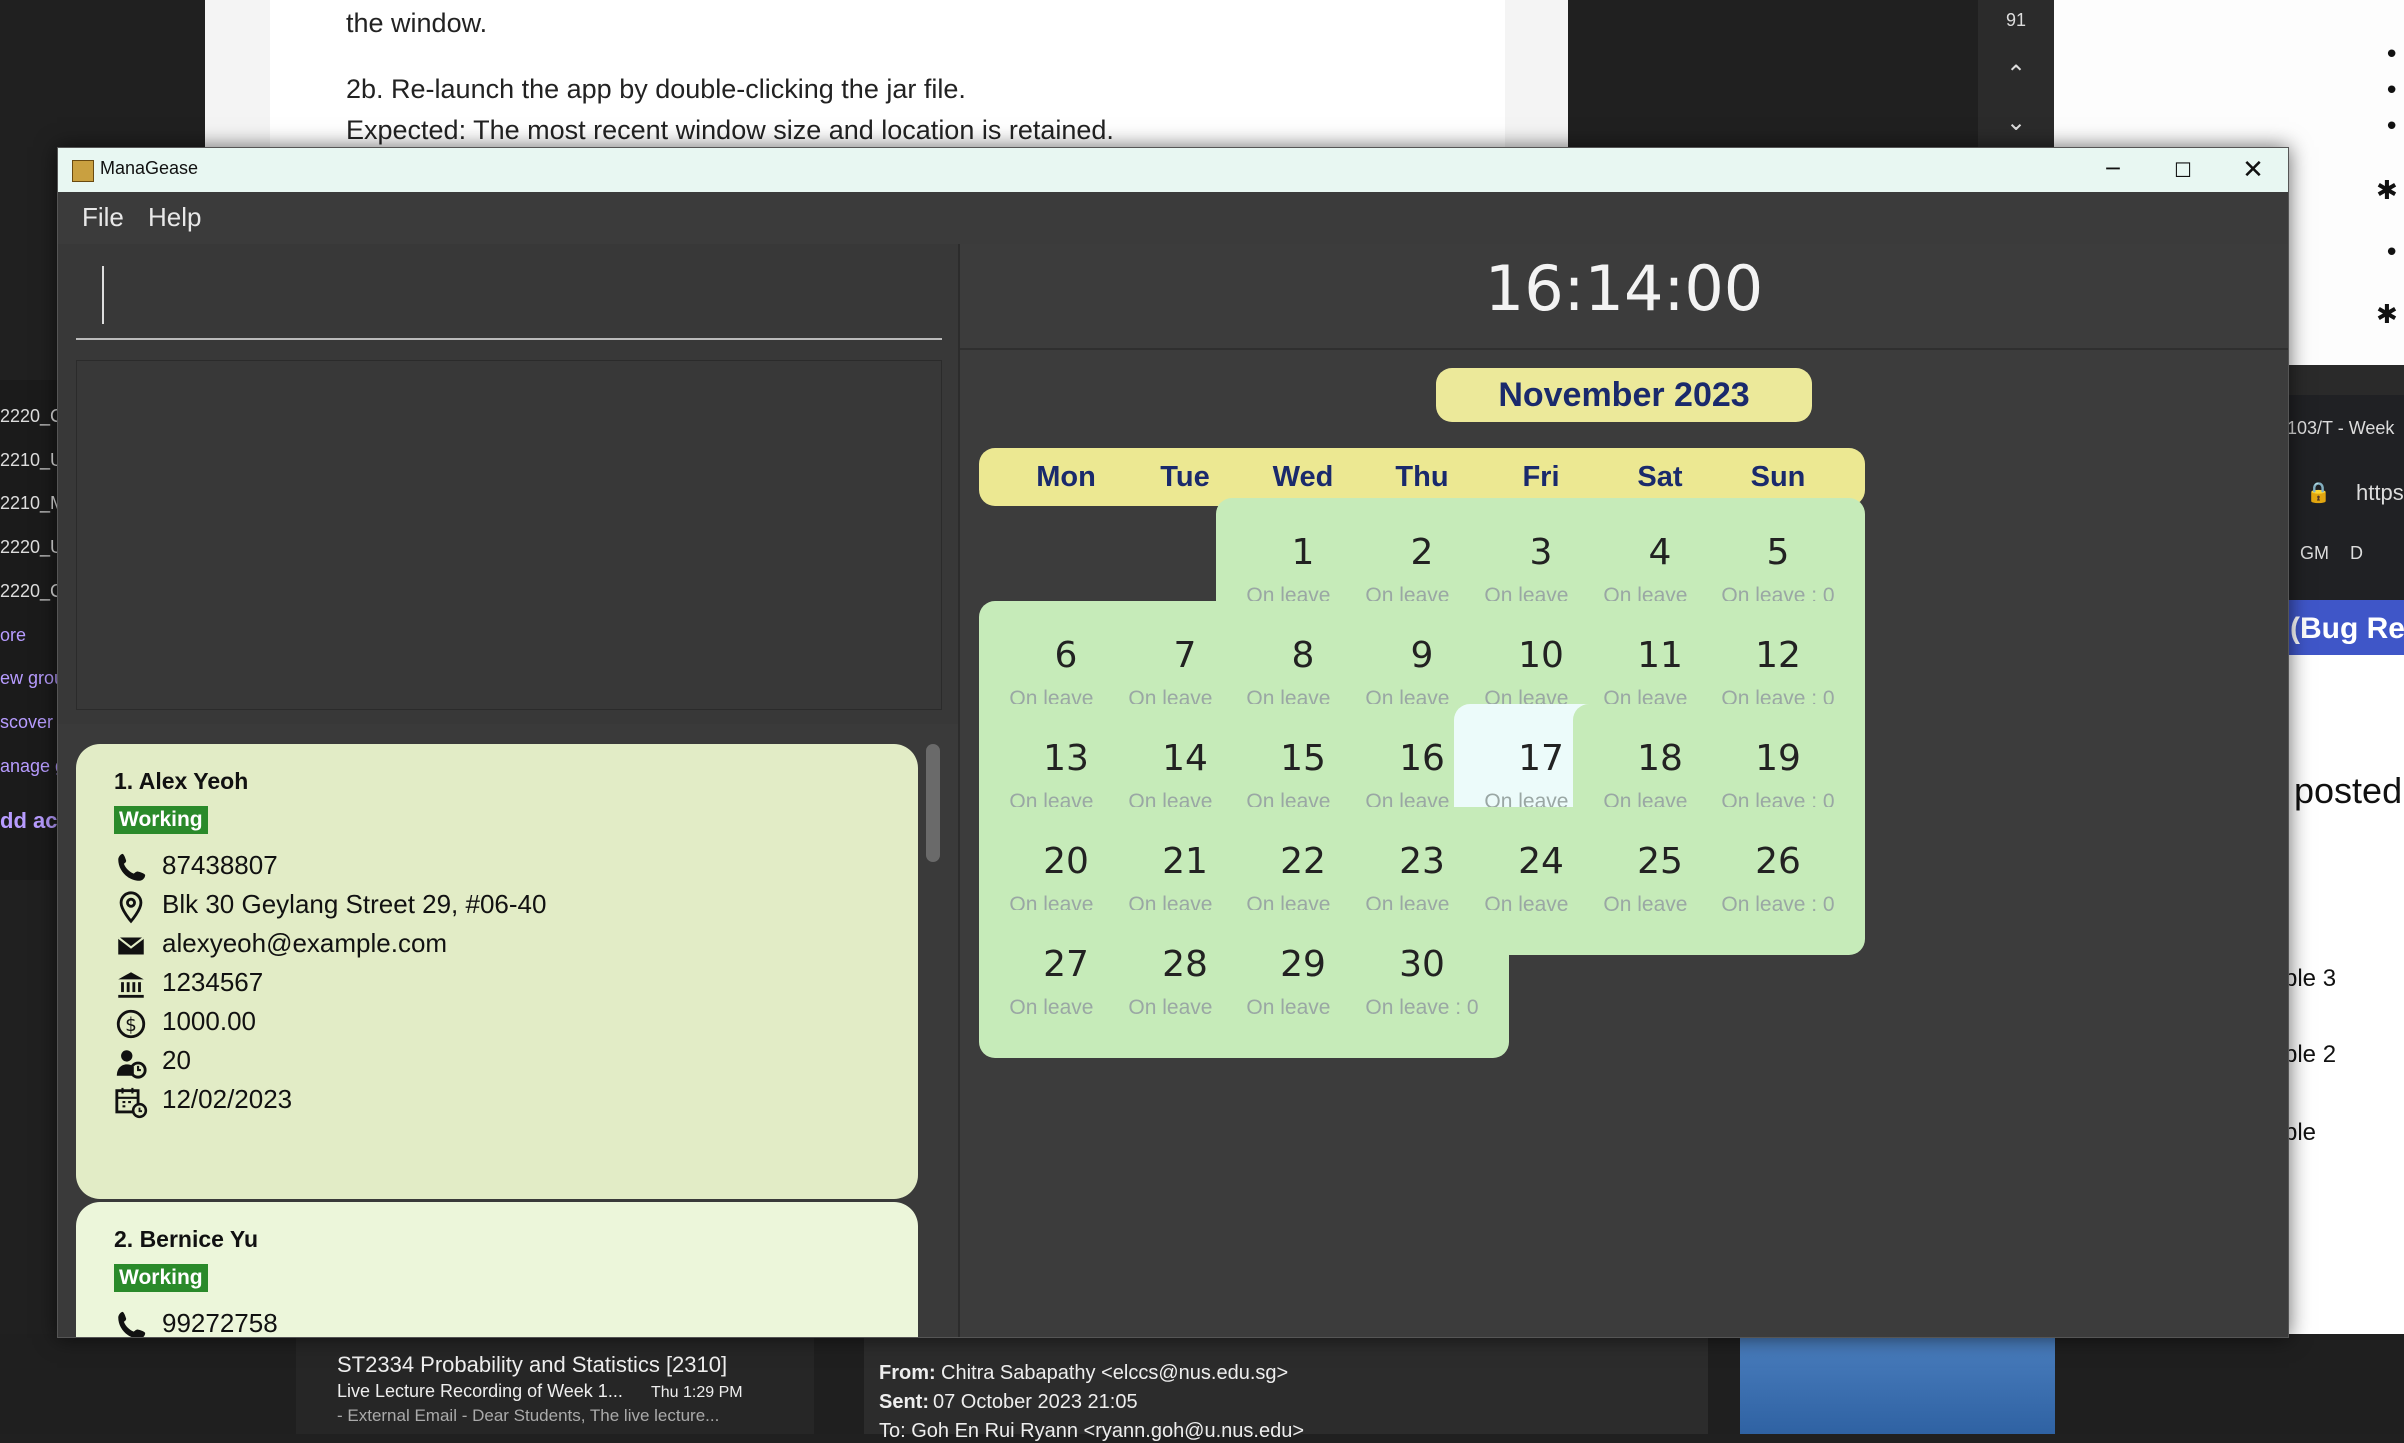 The image size is (2404, 1443). I want to click on person-list-scrollbar, so click(933, 803).